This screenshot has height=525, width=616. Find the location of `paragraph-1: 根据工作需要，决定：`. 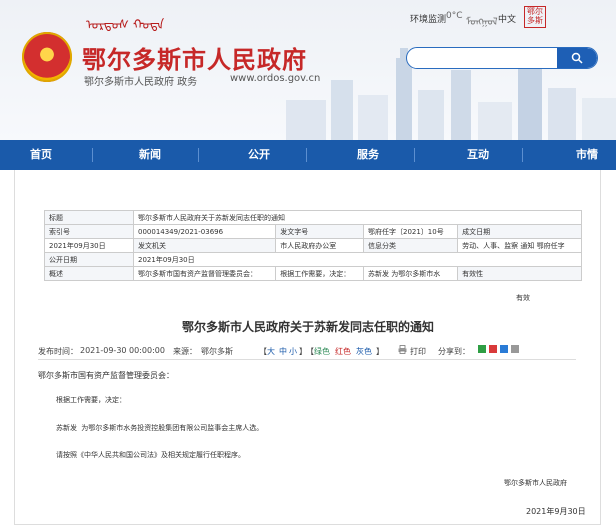

paragraph-1: 根据工作需要，决定： is located at coordinates (91, 400).